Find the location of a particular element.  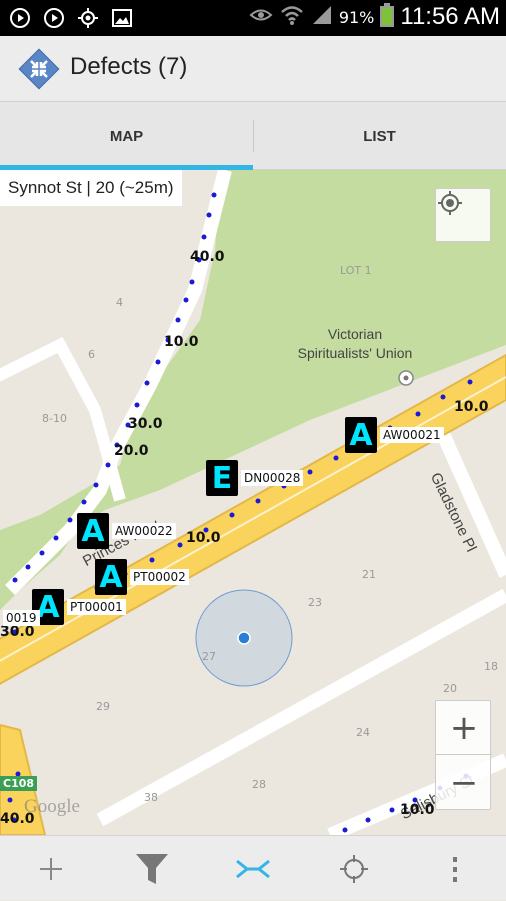

marker-label: DN00028 is located at coordinates (272, 478).